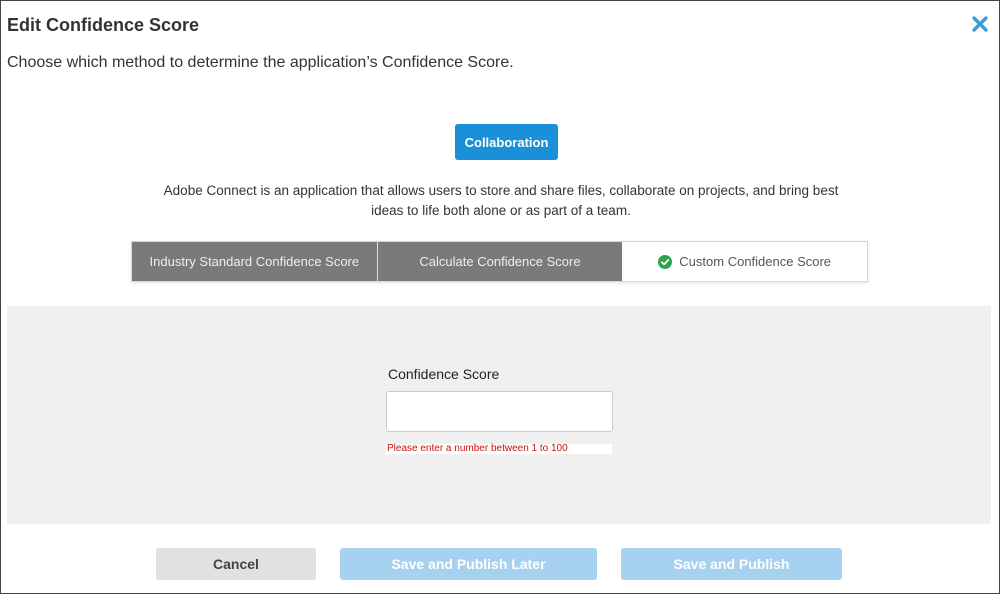 The height and width of the screenshot is (594, 1000). Describe the element at coordinates (236, 564) in the screenshot. I see `cancel-button: Cancel` at that location.